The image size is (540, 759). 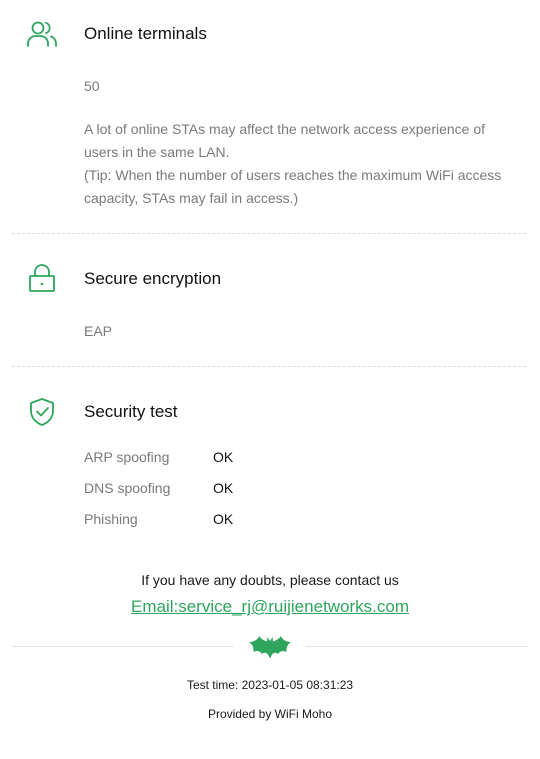 What do you see at coordinates (42, 412) in the screenshot?
I see `shield-check-icon` at bounding box center [42, 412].